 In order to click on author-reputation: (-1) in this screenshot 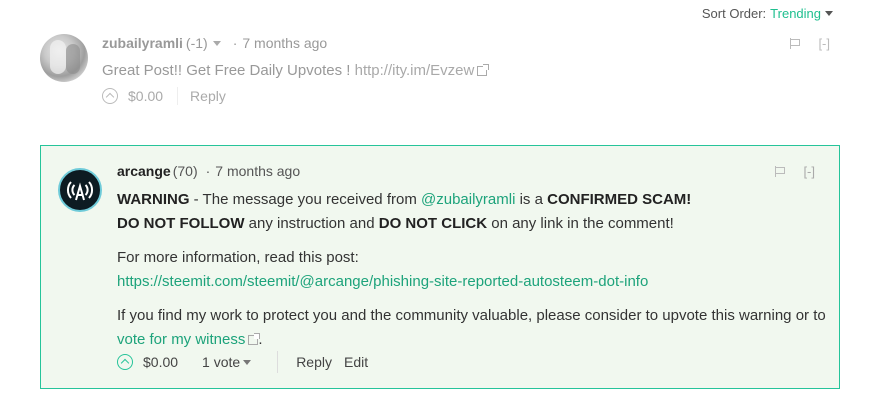, I will do `click(196, 43)`.